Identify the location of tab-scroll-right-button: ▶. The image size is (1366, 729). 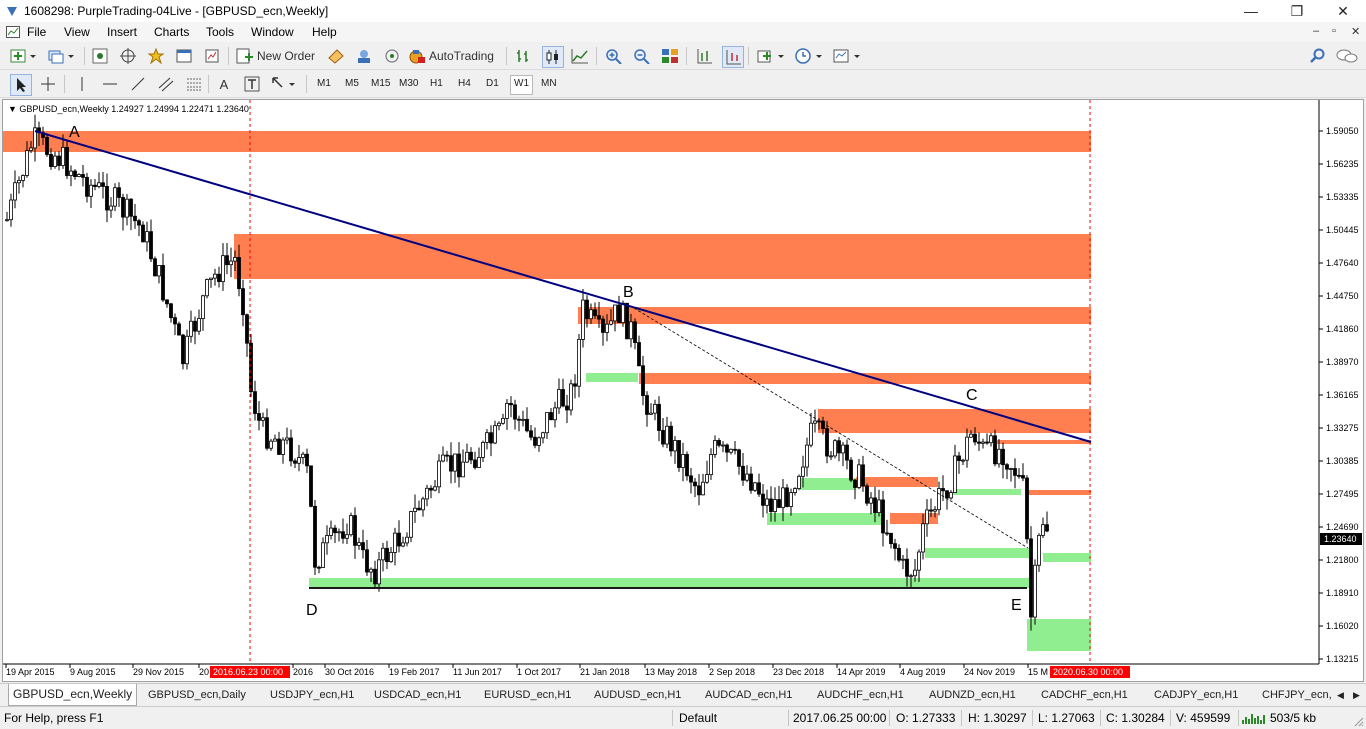
(1356, 695).